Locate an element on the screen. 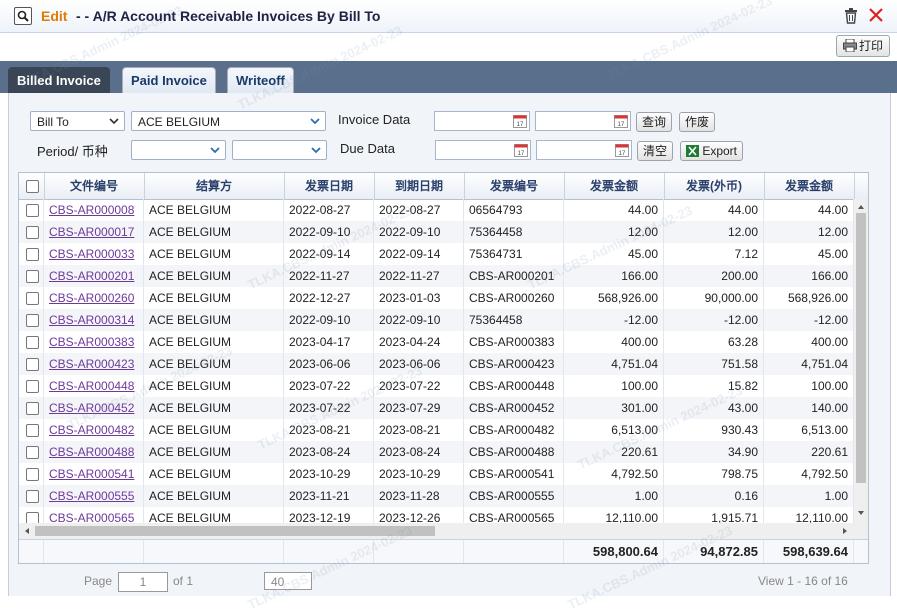 Image resolution: width=897 pixels, height=612 pixels. horizontal-scroll-thumb is located at coordinates (235, 531).